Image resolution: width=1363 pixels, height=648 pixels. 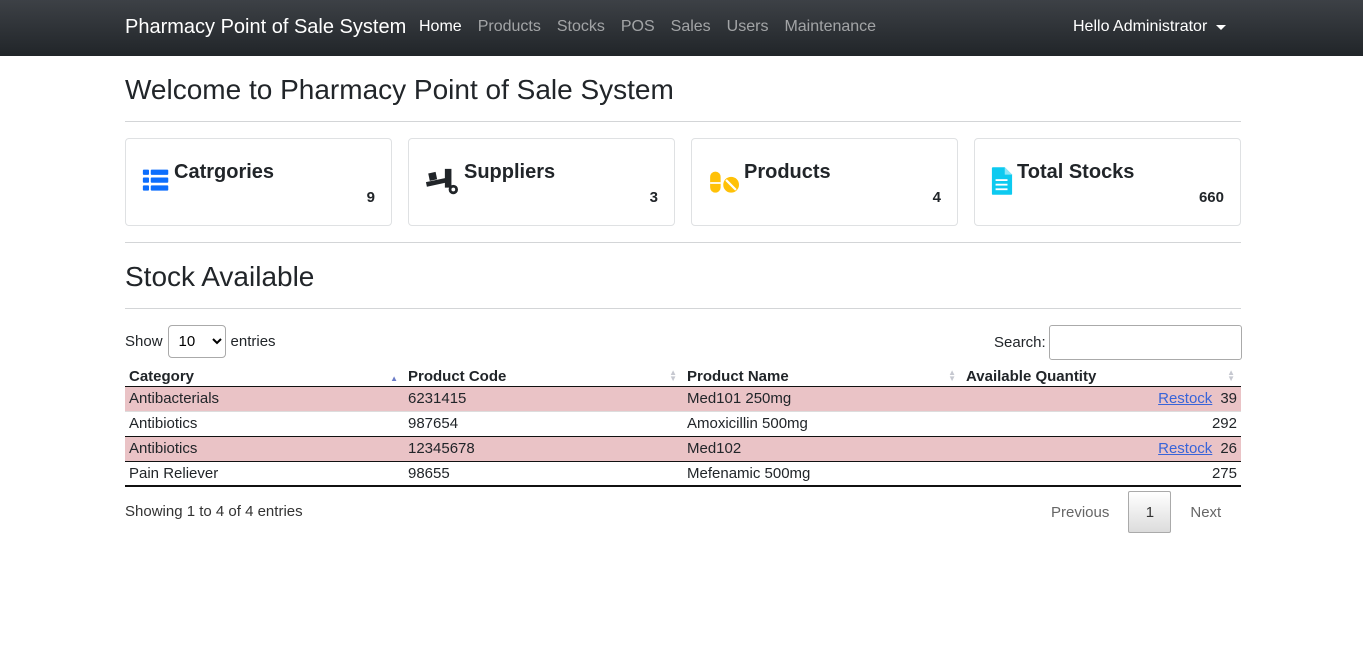 What do you see at coordinates (264, 398) in the screenshot?
I see `cell-category: Antibacterials` at bounding box center [264, 398].